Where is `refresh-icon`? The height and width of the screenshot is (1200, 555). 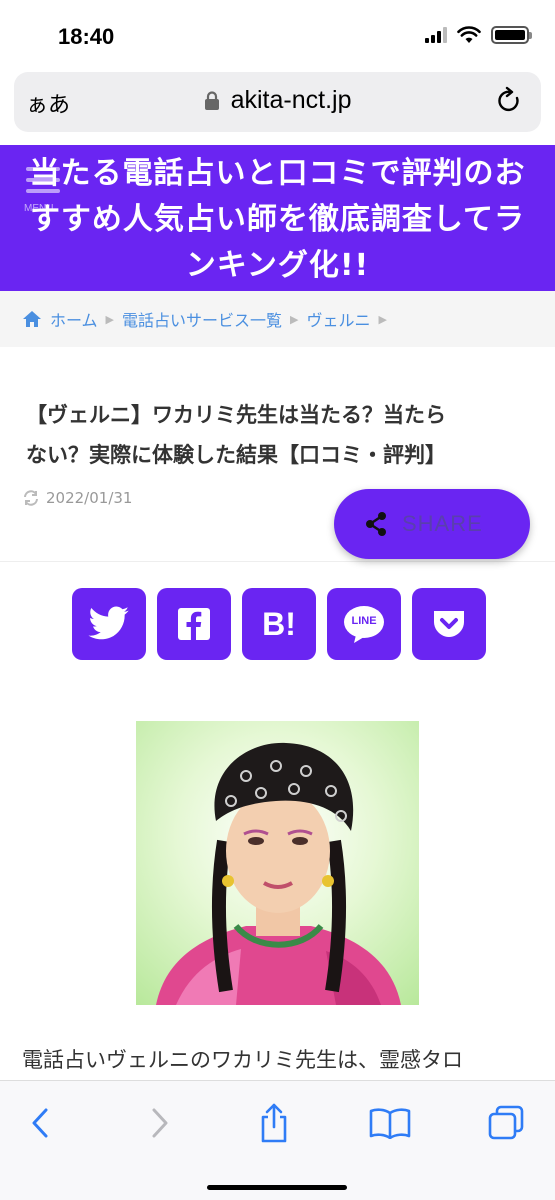 refresh-icon is located at coordinates (31, 498).